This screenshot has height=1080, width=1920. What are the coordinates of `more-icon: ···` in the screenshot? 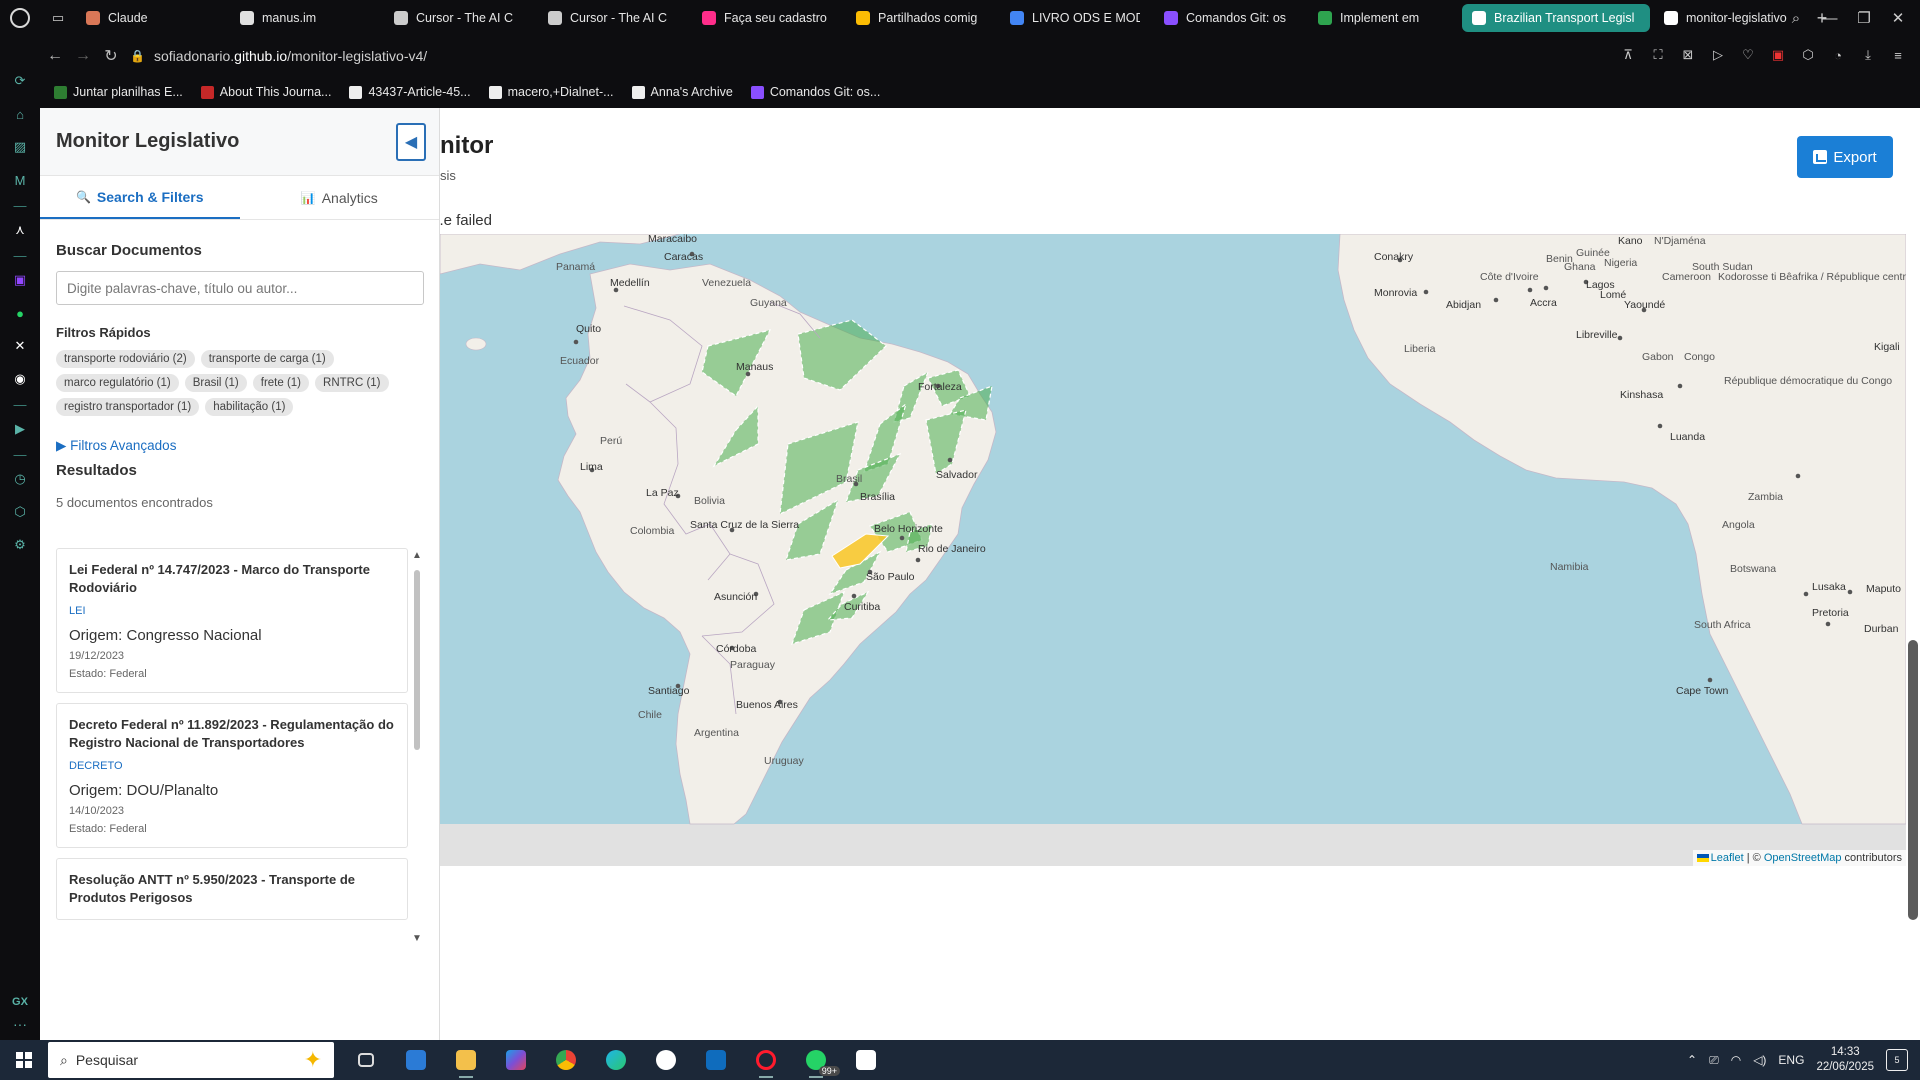 It's located at (20, 1024).